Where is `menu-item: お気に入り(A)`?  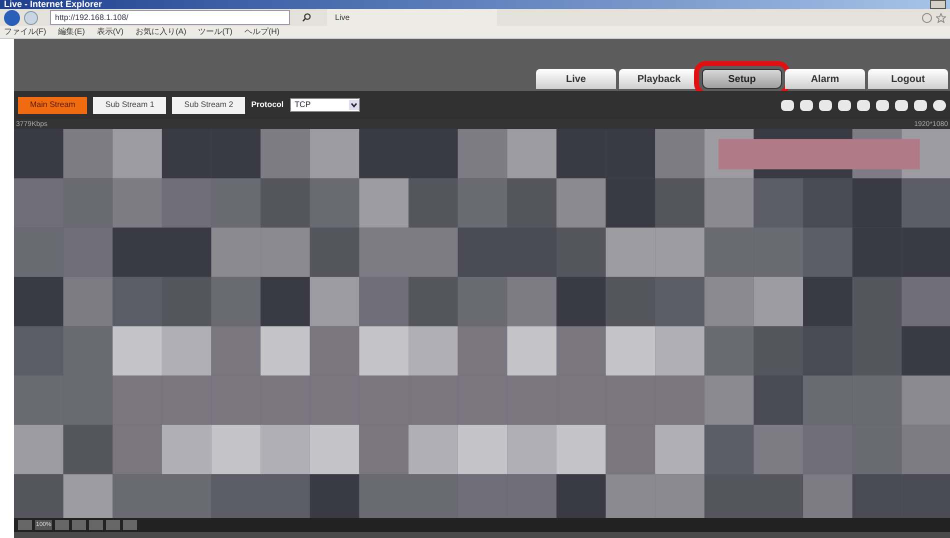
menu-item: お気に入り(A) is located at coordinates (161, 32).